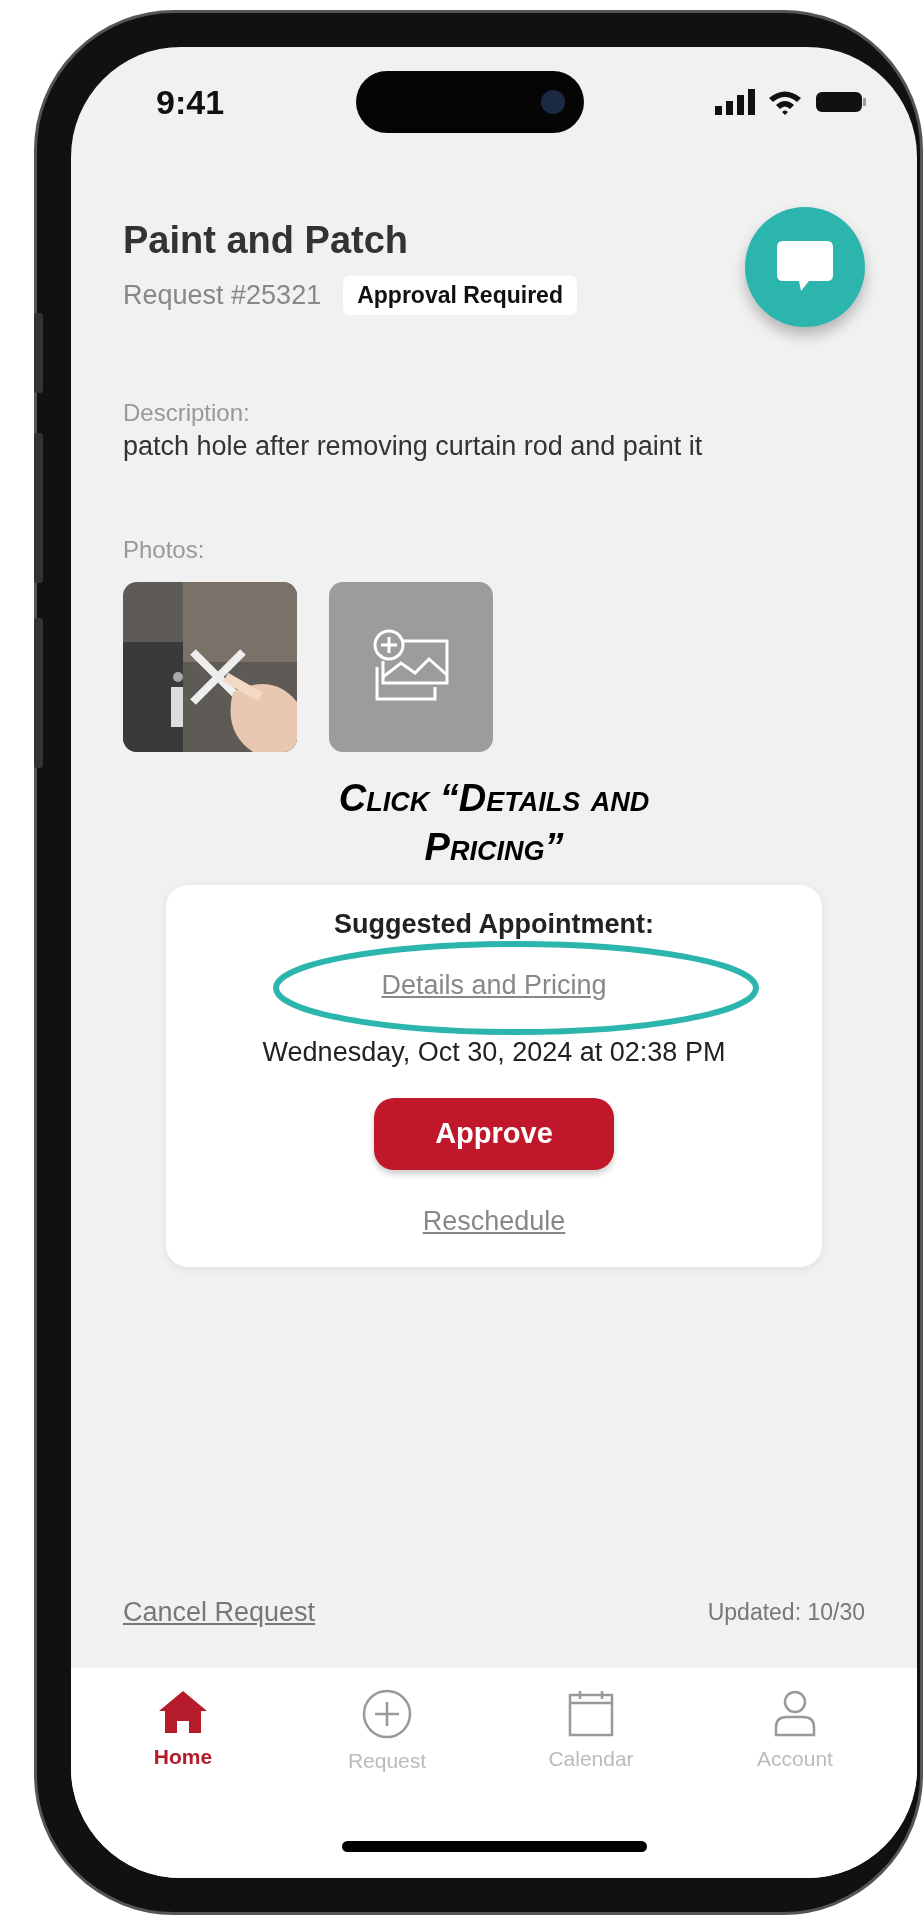  What do you see at coordinates (785, 102) in the screenshot?
I see `wifi-icon` at bounding box center [785, 102].